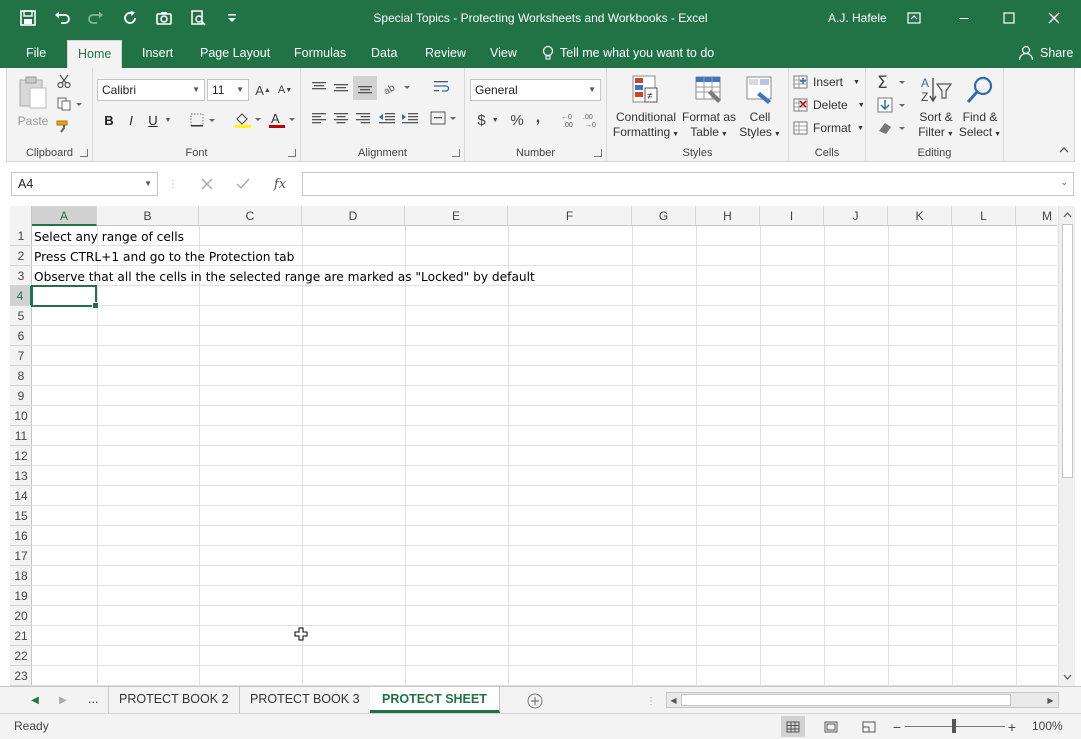 The height and width of the screenshot is (739, 1081). Describe the element at coordinates (891, 105) in the screenshot. I see `fill-icon` at that location.